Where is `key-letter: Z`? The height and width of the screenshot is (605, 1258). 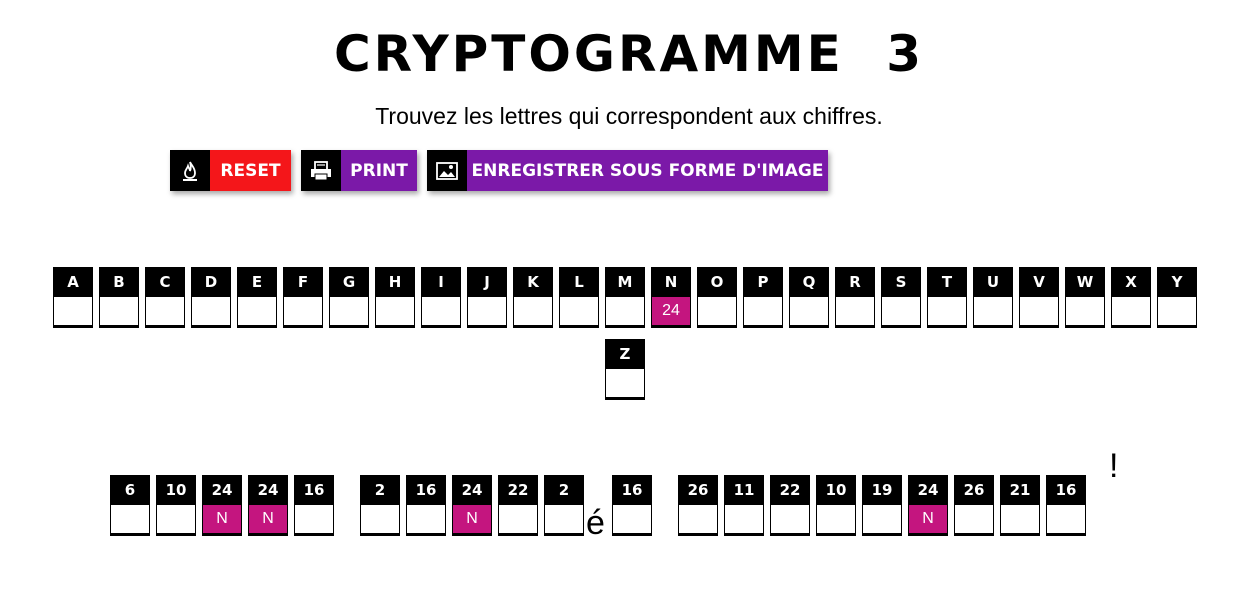
key-letter: Z is located at coordinates (625, 354).